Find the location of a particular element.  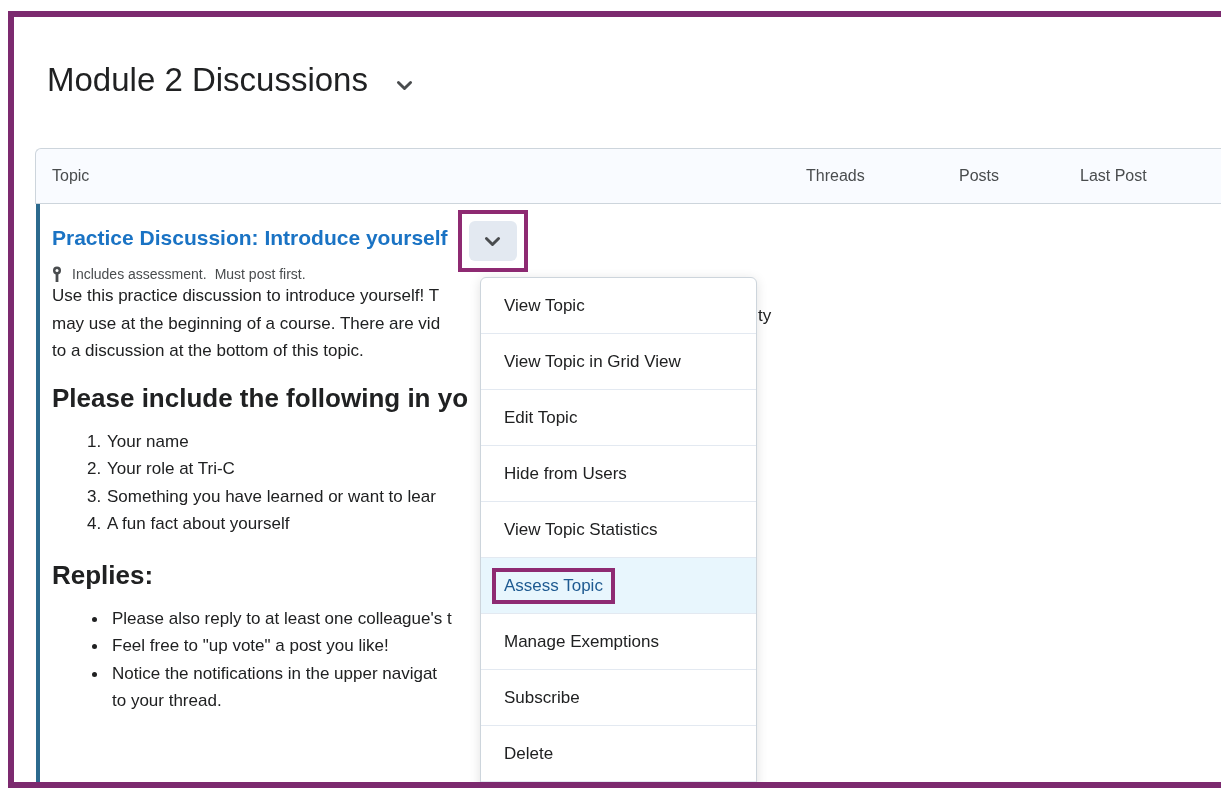

list-number: 1. is located at coordinates (94, 441).